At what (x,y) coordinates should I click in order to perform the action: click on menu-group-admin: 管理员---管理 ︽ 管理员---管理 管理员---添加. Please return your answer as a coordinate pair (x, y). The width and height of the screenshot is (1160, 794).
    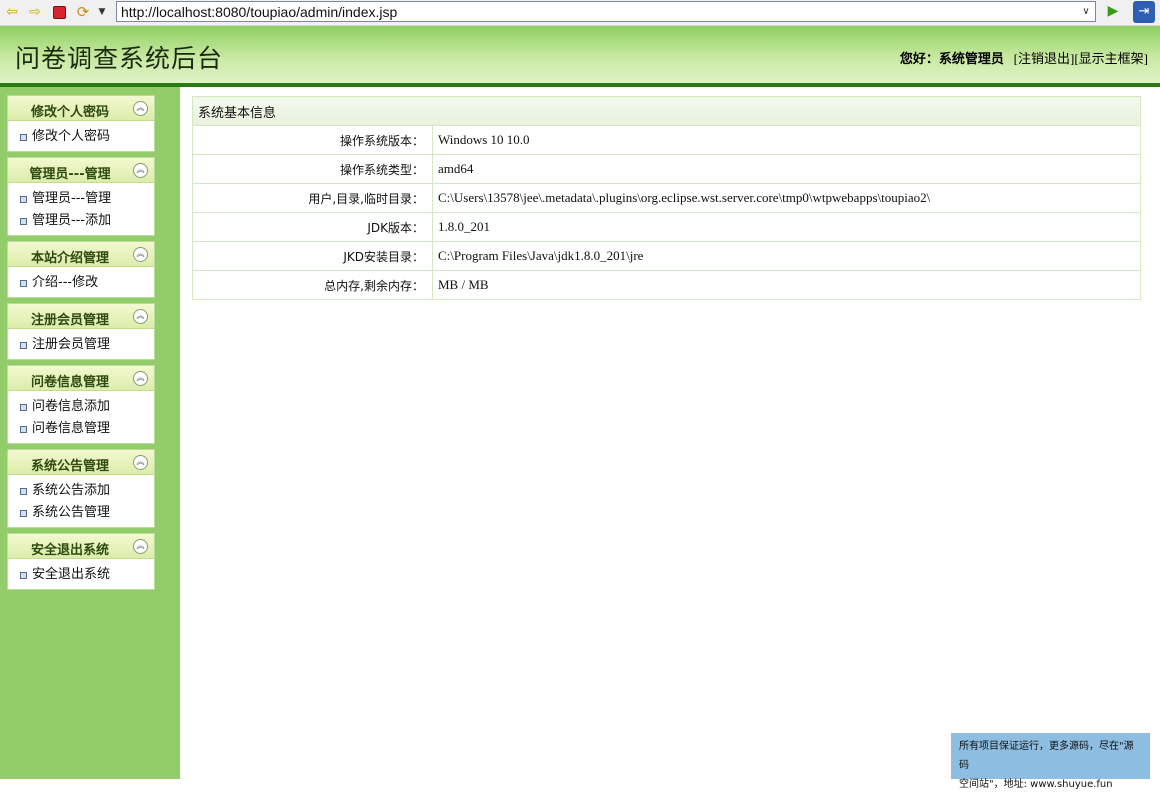
    Looking at the image, I should click on (81, 196).